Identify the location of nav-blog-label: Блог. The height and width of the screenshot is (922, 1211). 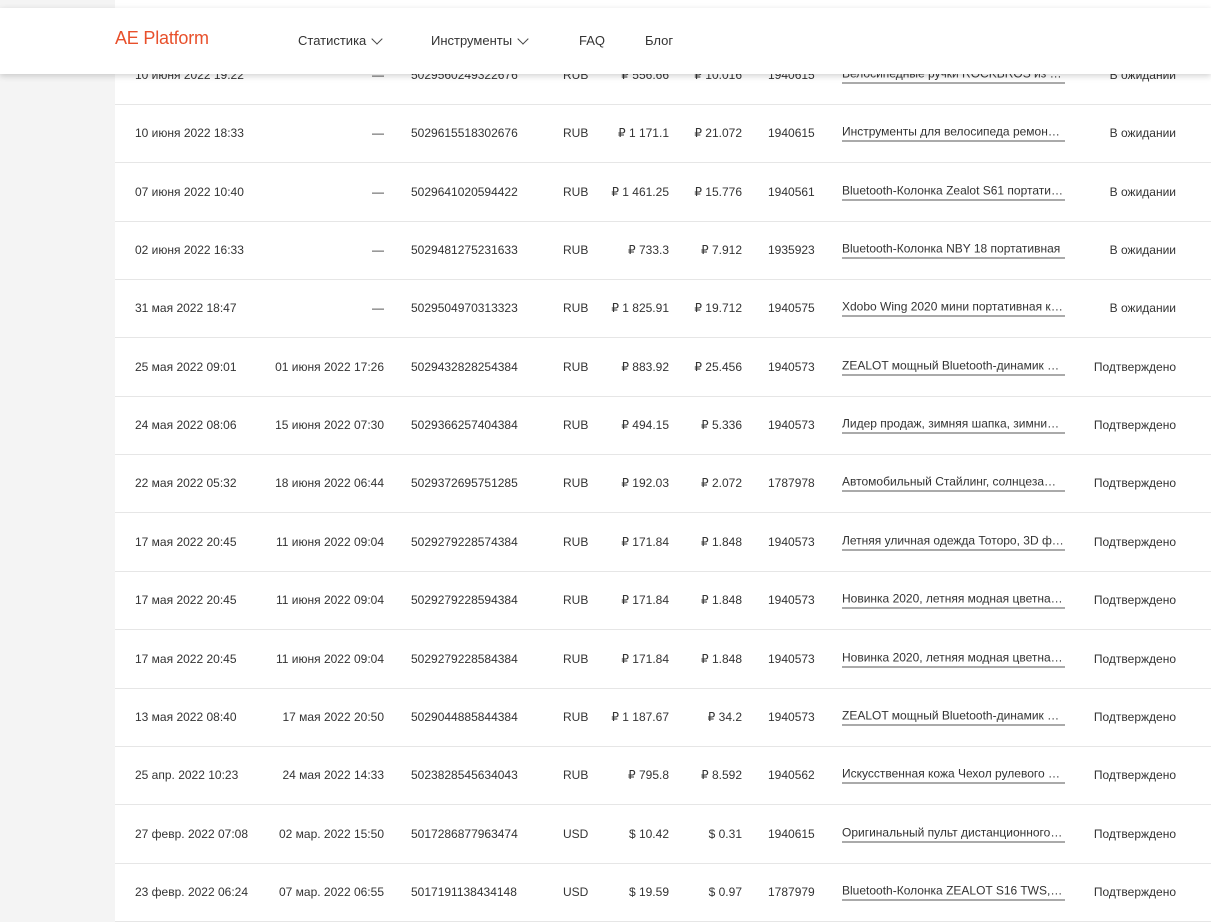
(659, 40).